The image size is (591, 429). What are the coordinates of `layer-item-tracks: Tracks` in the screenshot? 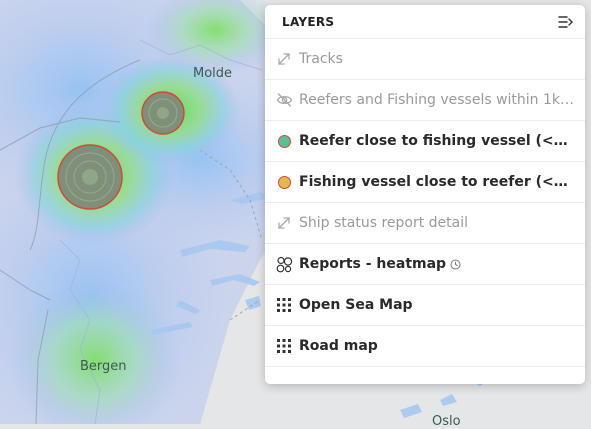 It's located at (425, 59).